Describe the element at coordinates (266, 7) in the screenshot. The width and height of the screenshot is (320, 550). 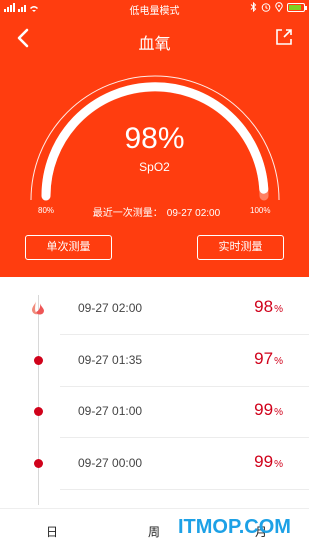
I see `alarm-icon` at that location.